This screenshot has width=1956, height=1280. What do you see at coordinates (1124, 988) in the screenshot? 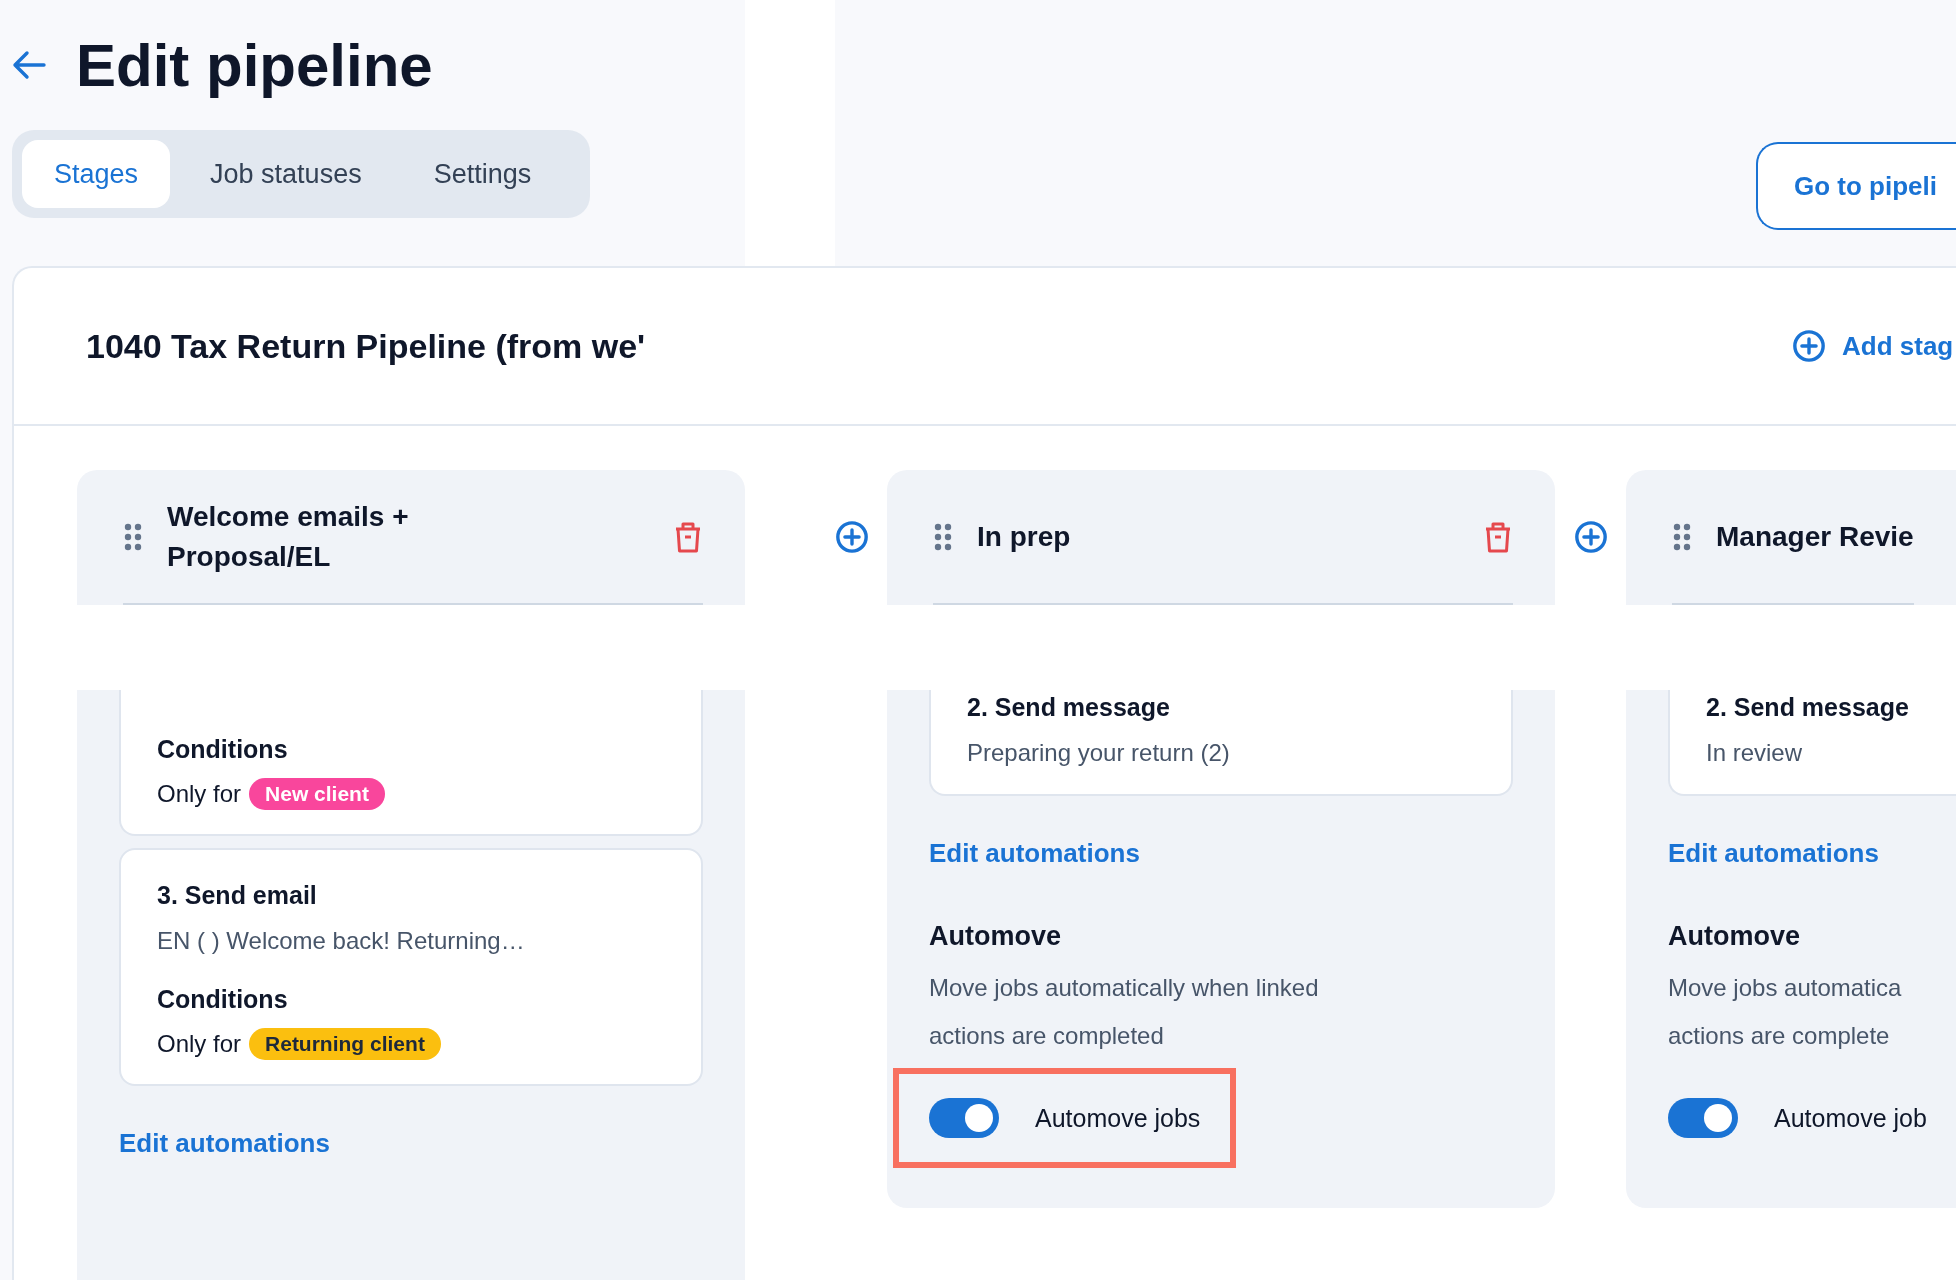
I see `automove-description: Move jobs automatically when linked` at bounding box center [1124, 988].